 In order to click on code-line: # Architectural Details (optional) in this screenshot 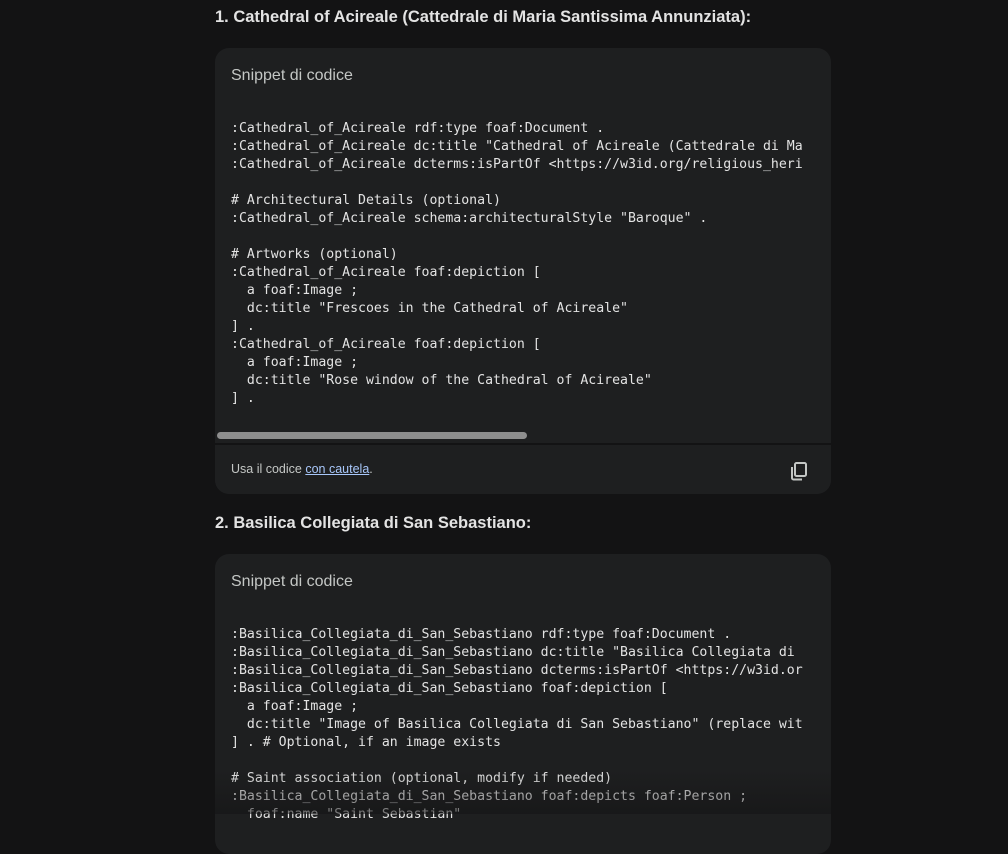, I will do `click(366, 200)`.